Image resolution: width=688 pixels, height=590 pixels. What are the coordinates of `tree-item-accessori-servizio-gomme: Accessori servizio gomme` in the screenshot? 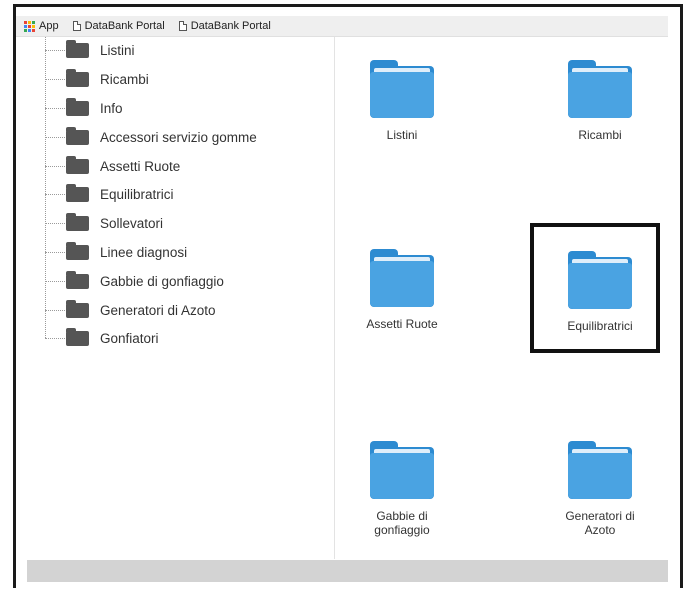 It's located at (151, 137).